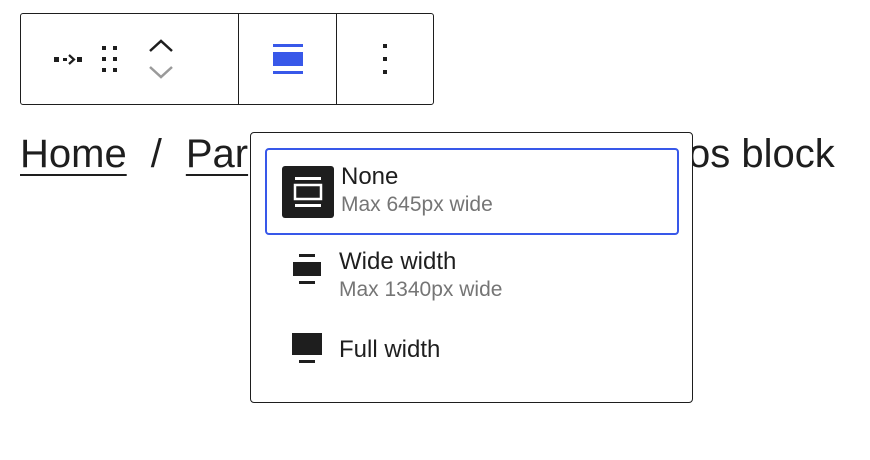 The height and width of the screenshot is (460, 870). Describe the element at coordinates (307, 269) in the screenshot. I see `align-wide-icon` at that location.